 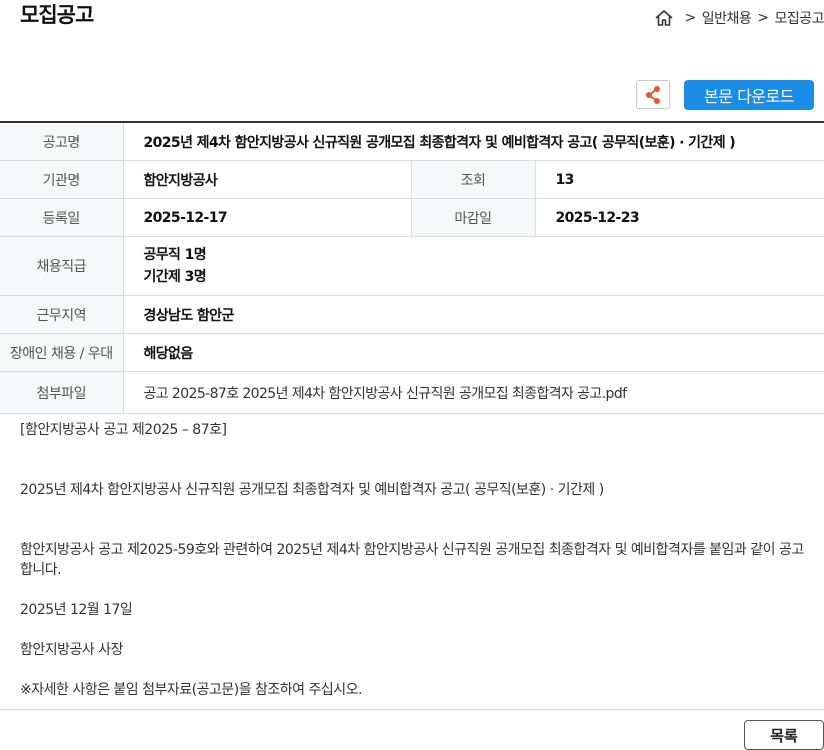 What do you see at coordinates (472, 179) in the screenshot?
I see `views-label: 조회` at bounding box center [472, 179].